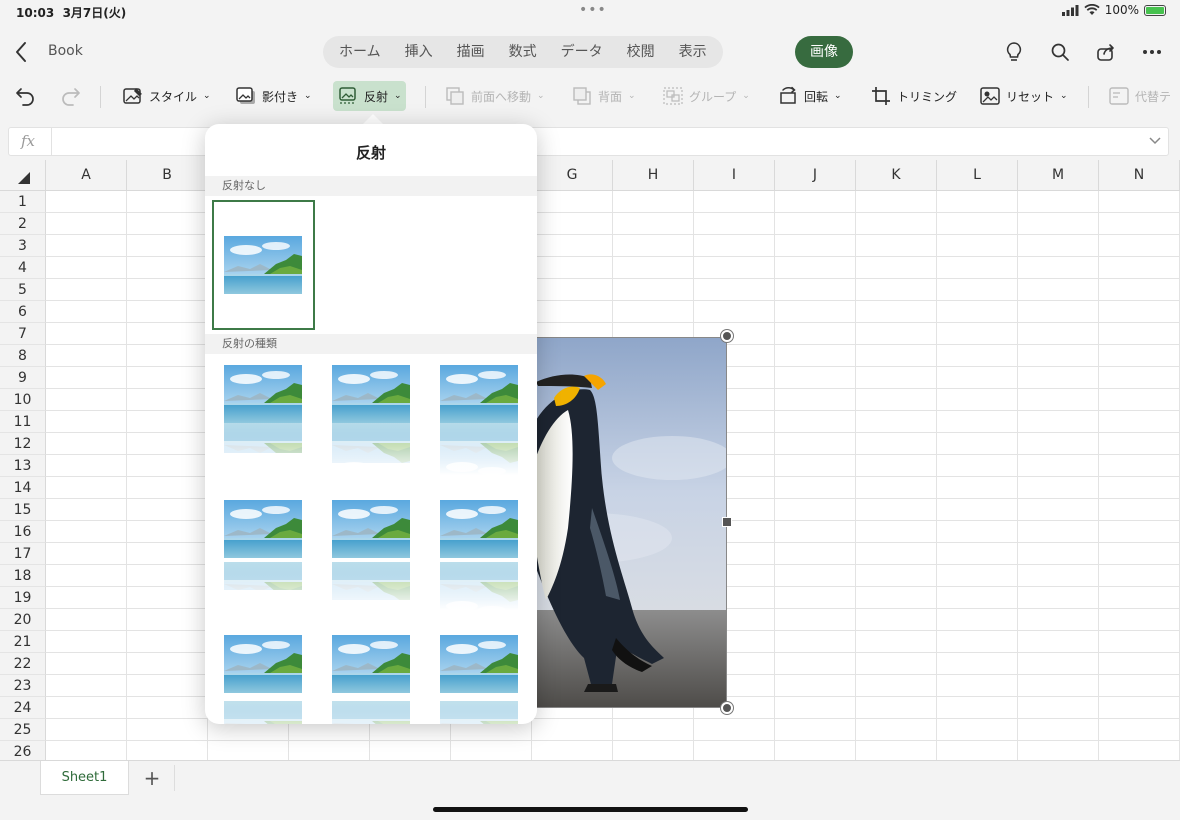  Describe the element at coordinates (1139, 96) in the screenshot. I see `alt-text-button: 代替テ` at that location.